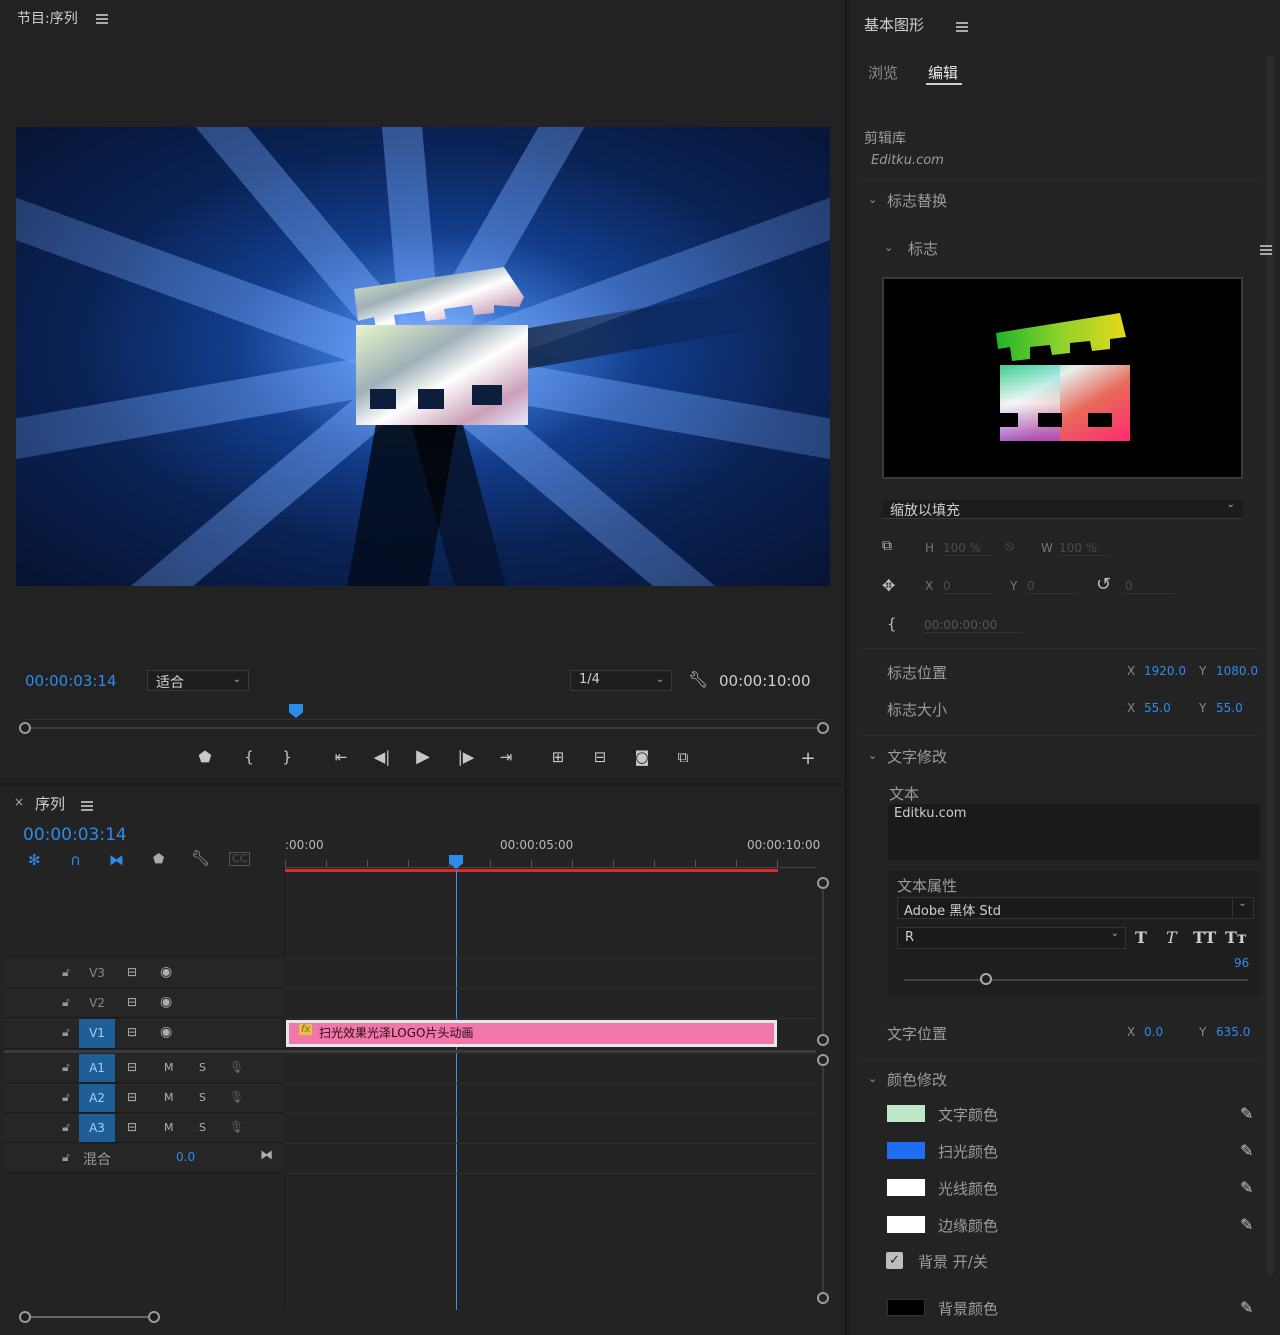 The width and height of the screenshot is (1280, 1335). I want to click on text-position-y: 635.0, so click(1233, 1032).